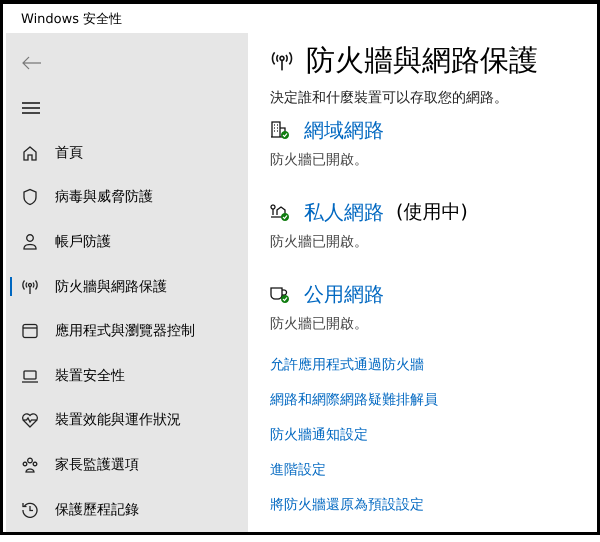  I want to click on nav-label: 帳戶防護, so click(83, 241).